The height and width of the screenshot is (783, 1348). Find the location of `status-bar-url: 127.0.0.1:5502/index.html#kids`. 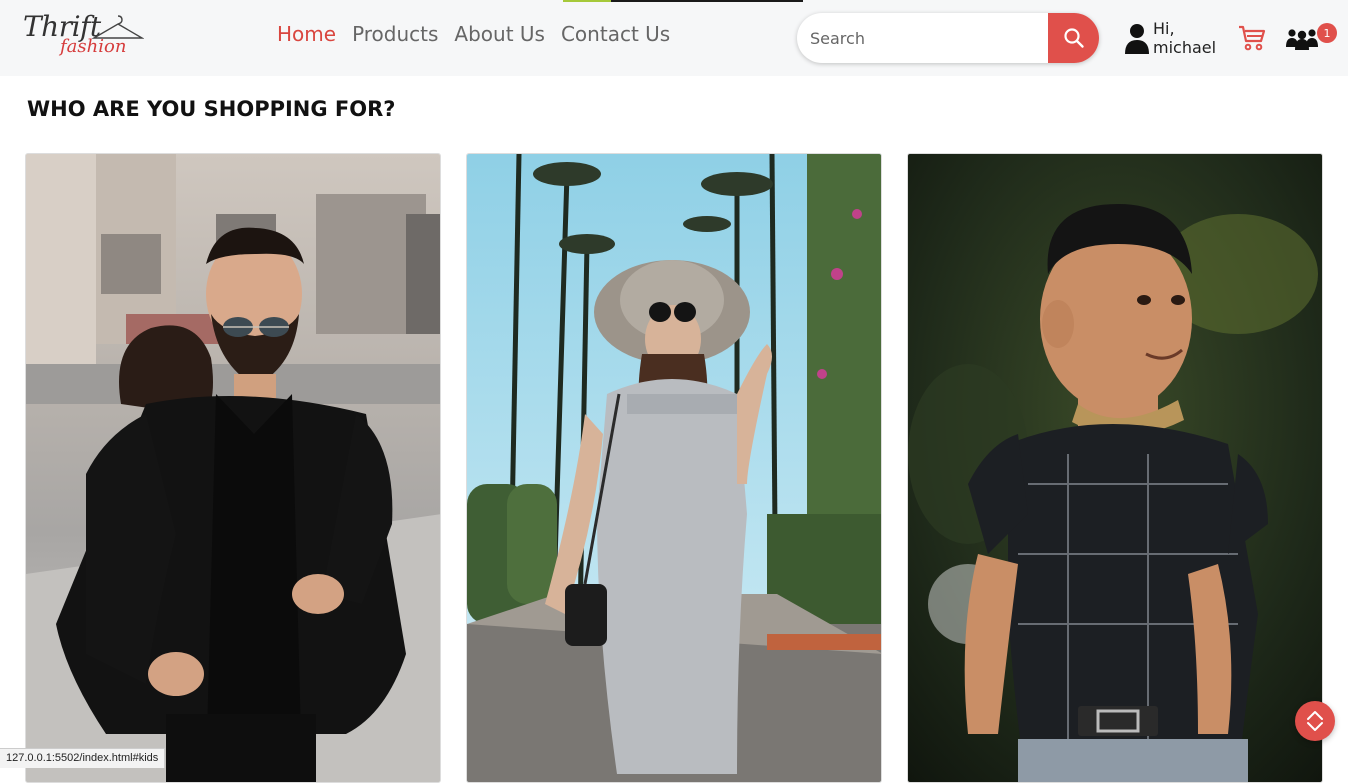

status-bar-url: 127.0.0.1:5502/index.html#kids is located at coordinates (83, 758).